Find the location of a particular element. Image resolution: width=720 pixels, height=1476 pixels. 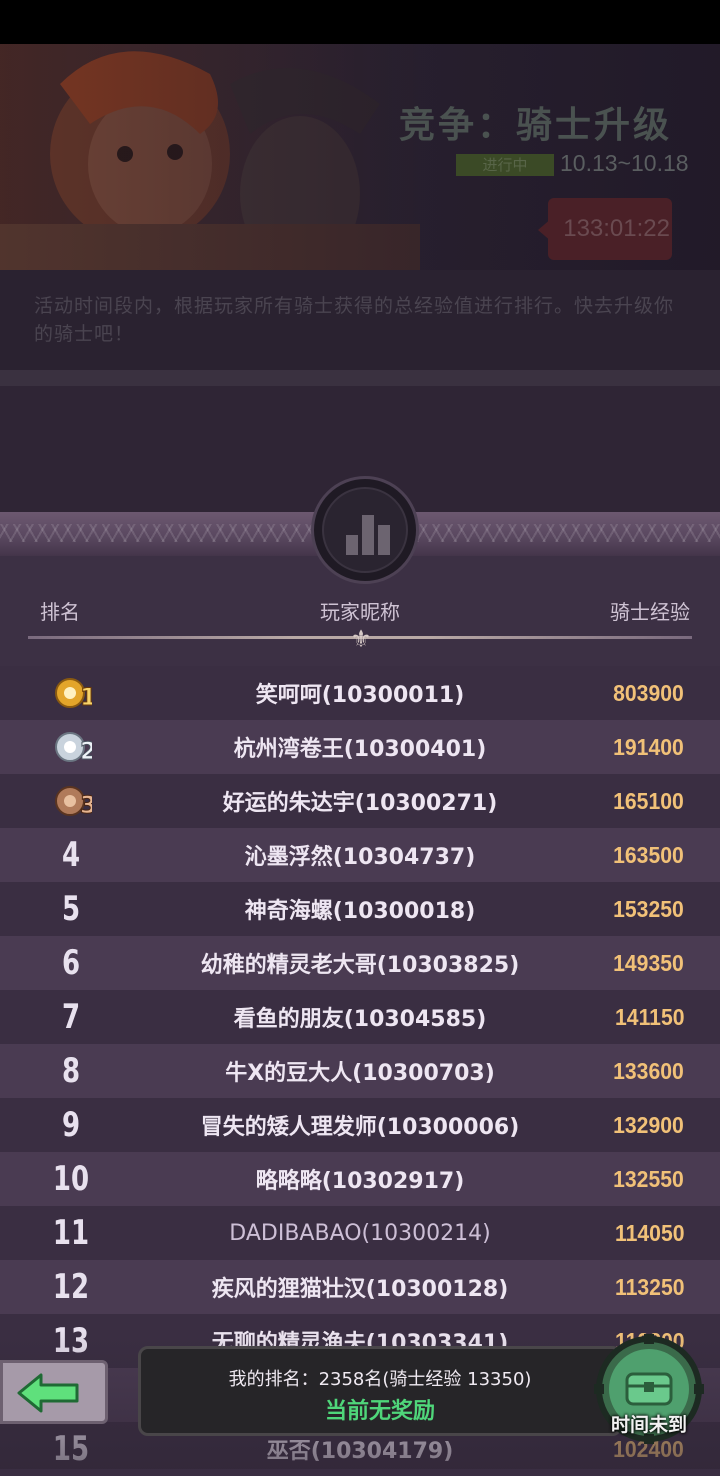

table-row: 10 略略略(10302917) 132550 is located at coordinates (360, 1179).